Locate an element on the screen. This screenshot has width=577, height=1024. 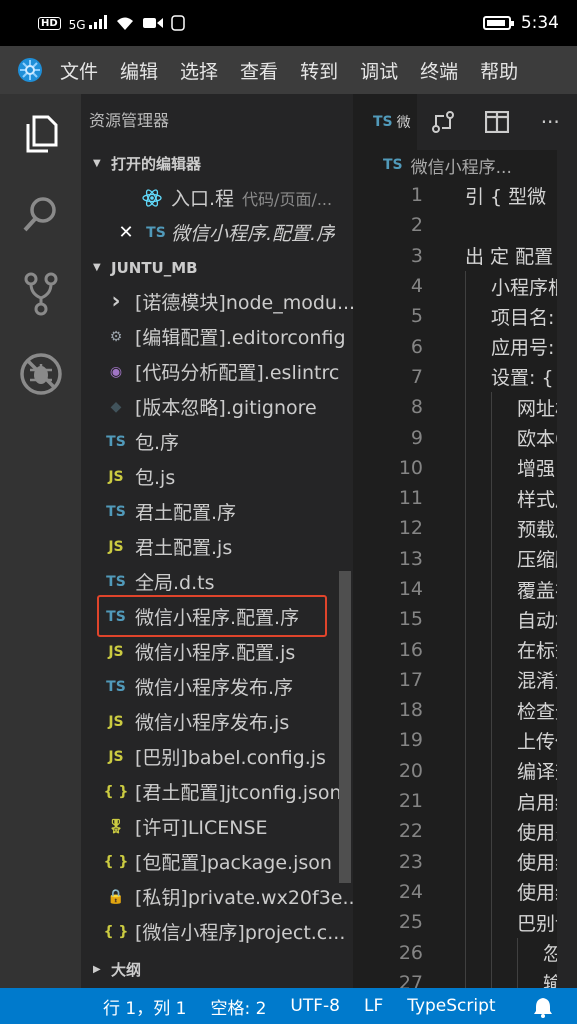
indentation: 空格: 2 is located at coordinates (238, 1006).